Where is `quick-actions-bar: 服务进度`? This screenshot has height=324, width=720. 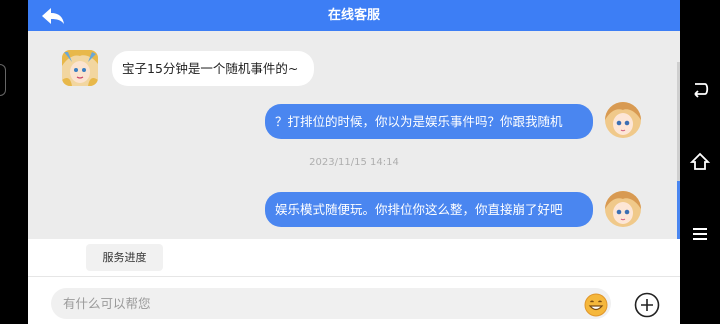 quick-actions-bar: 服务进度 is located at coordinates (354, 257).